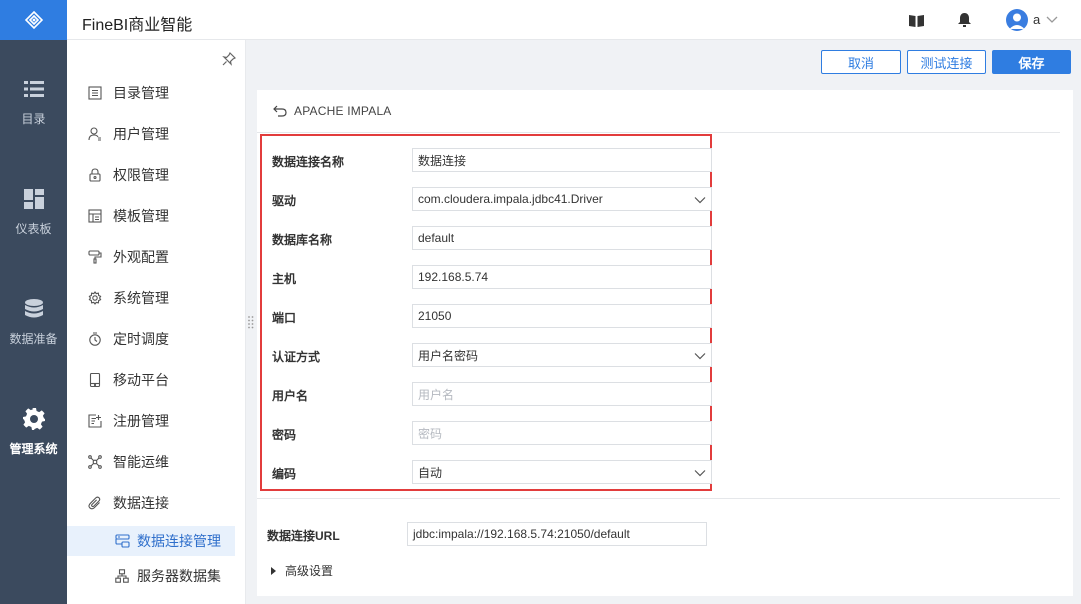 This screenshot has height=604, width=1081. What do you see at coordinates (562, 160) in the screenshot?
I see `connection-name-input: 数据连接` at bounding box center [562, 160].